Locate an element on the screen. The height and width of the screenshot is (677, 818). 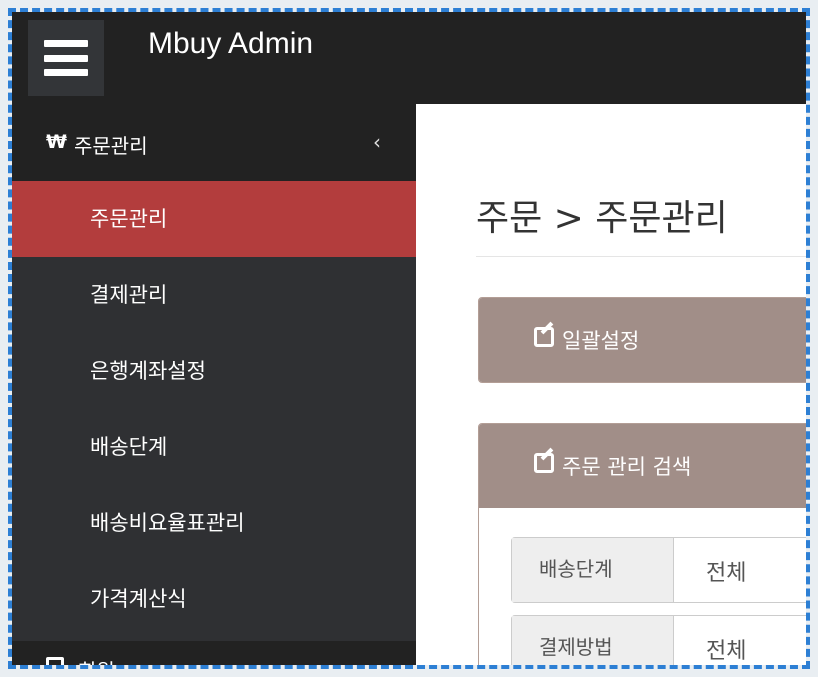
payment-method-label: 결제방법 is located at coordinates (593, 640).